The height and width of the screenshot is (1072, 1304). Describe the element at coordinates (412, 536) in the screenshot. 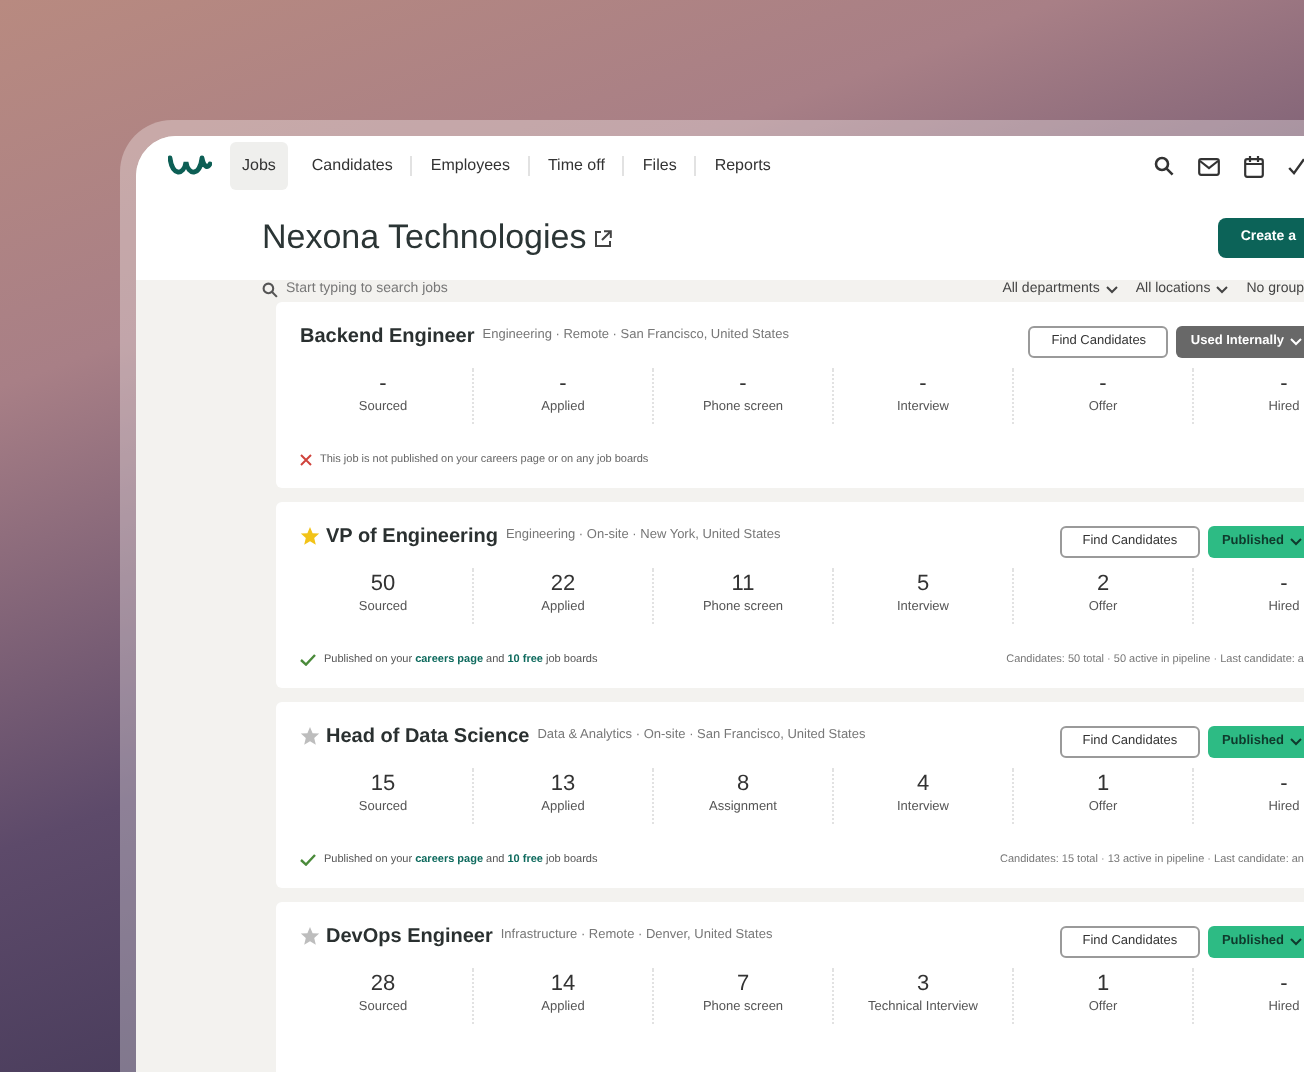

I see `job-title: VP of Engineering` at that location.